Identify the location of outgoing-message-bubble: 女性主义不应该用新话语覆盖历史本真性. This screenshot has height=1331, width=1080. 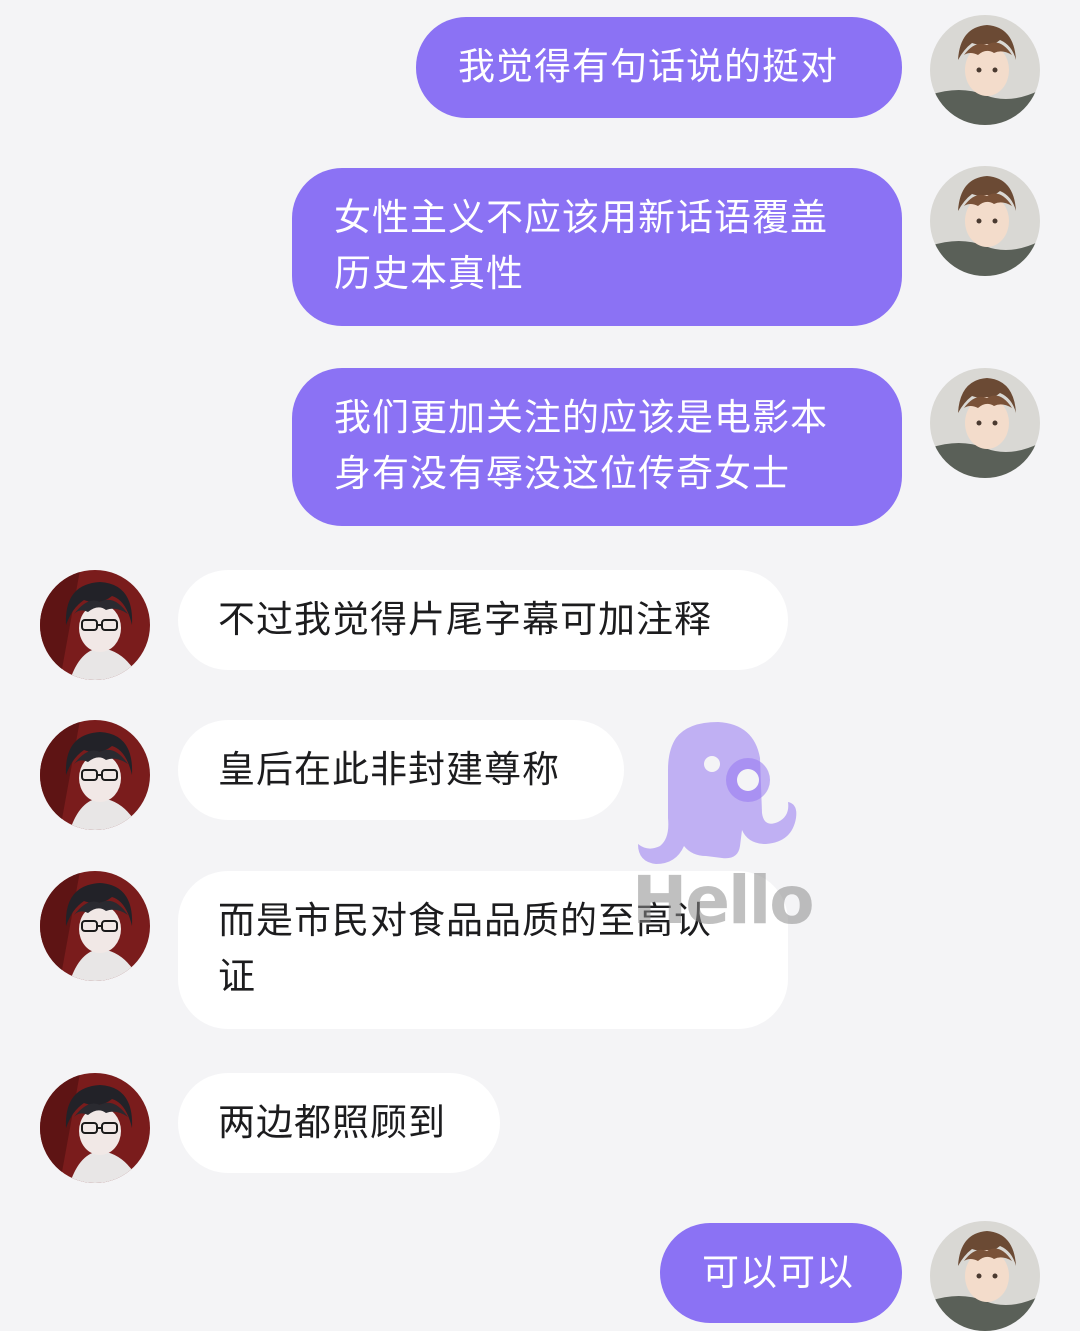
(597, 247).